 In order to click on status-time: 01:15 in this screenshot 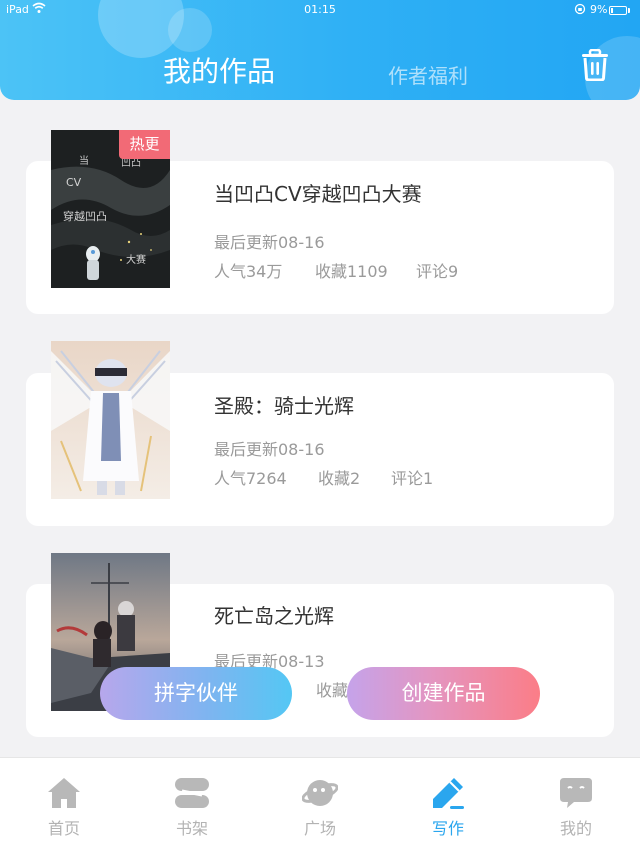, I will do `click(320, 9)`.